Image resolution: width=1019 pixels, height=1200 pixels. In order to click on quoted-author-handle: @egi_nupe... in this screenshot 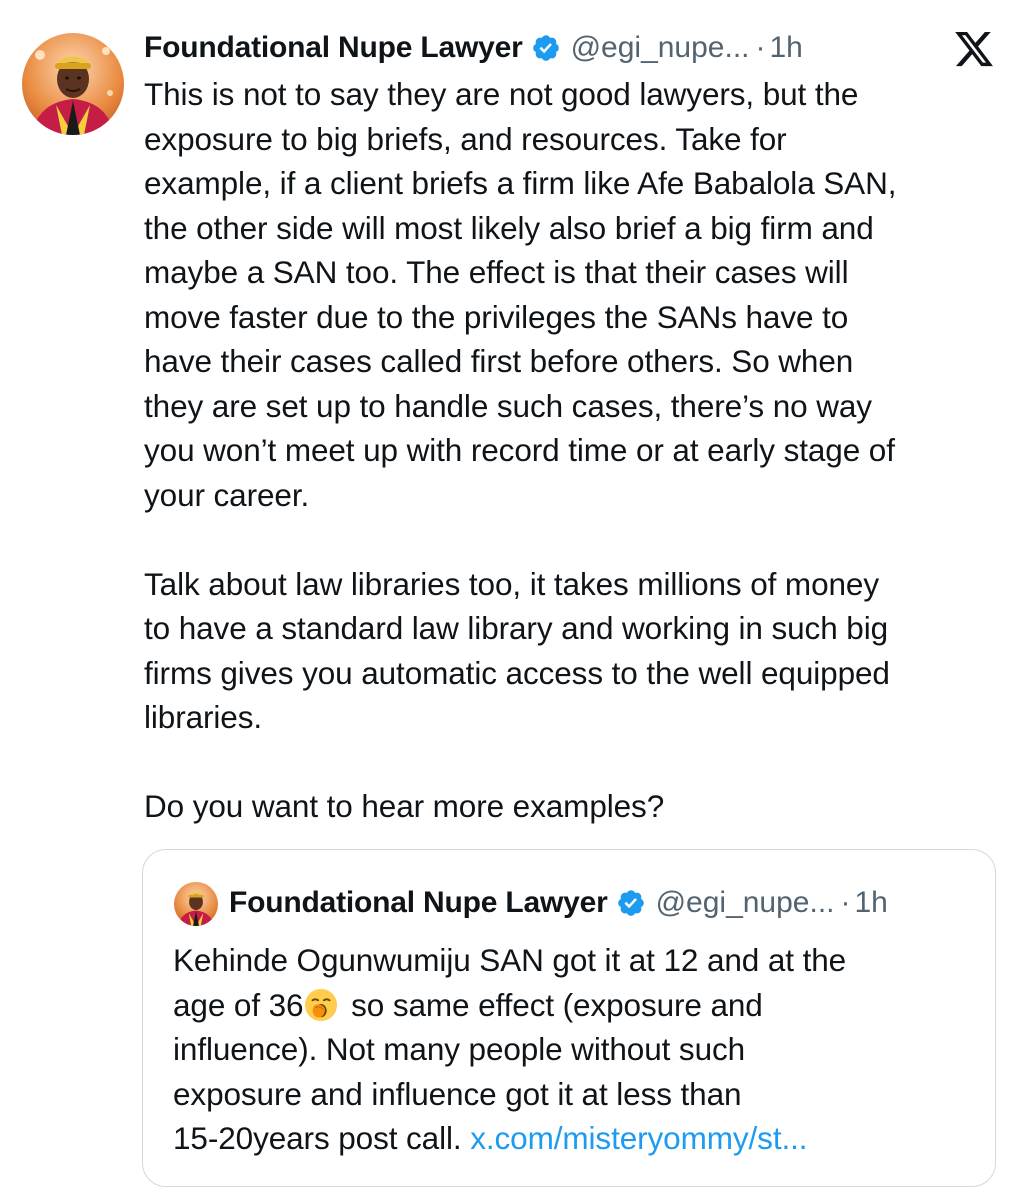, I will do `click(745, 903)`.